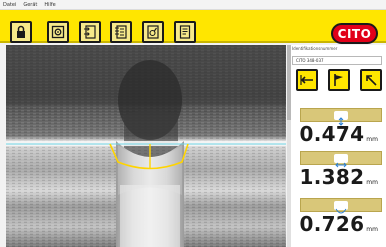 This screenshot has width=386, height=247. I want to click on flag-button, so click(339, 80).